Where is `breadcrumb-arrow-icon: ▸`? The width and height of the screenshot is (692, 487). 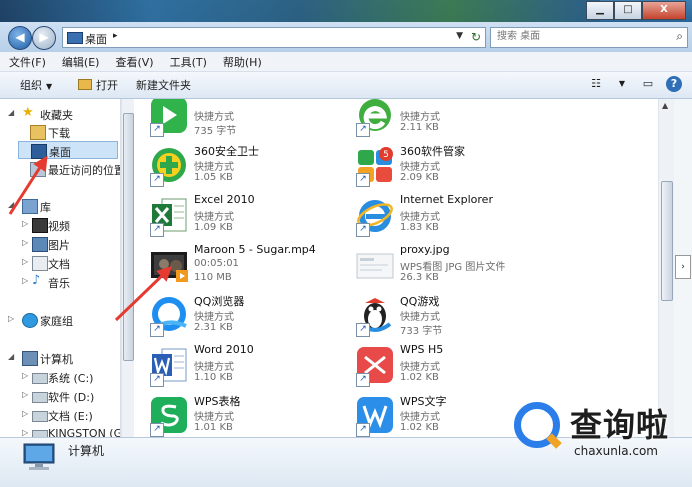 breadcrumb-arrow-icon: ▸ is located at coordinates (115, 36).